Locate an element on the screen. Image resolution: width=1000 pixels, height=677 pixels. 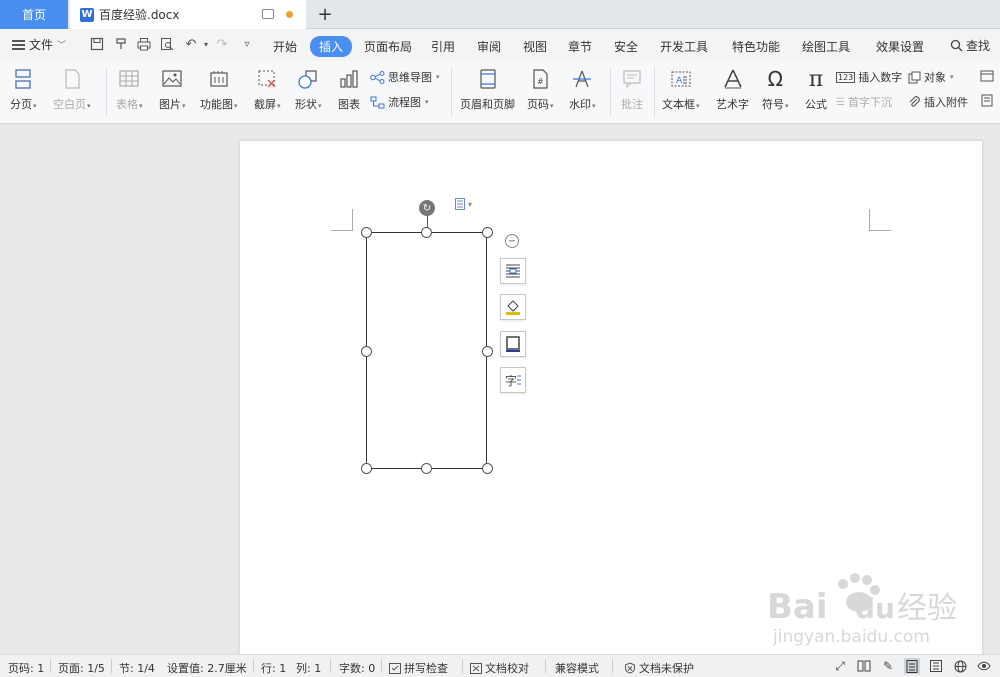
monitor-icon is located at coordinates (268, 14).